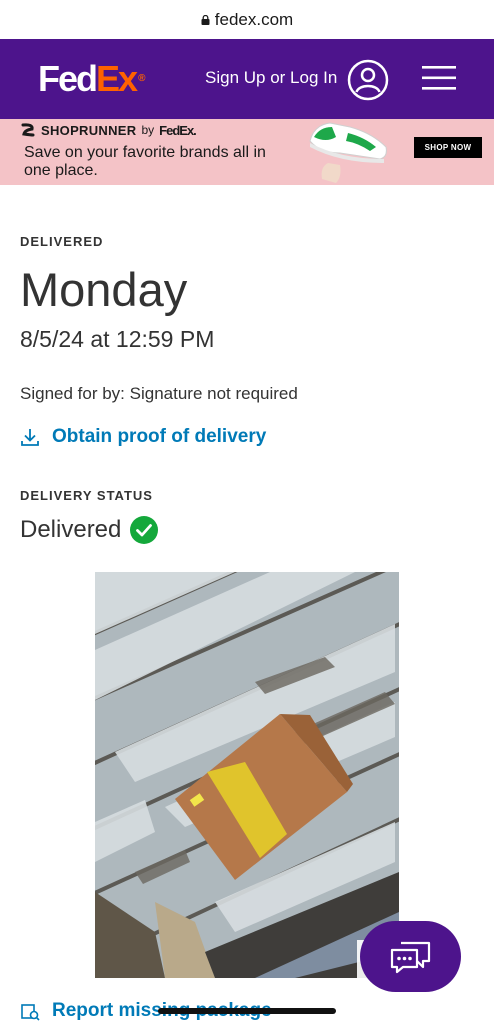  What do you see at coordinates (62, 241) in the screenshot?
I see `delivered-label: DELIVERED` at bounding box center [62, 241].